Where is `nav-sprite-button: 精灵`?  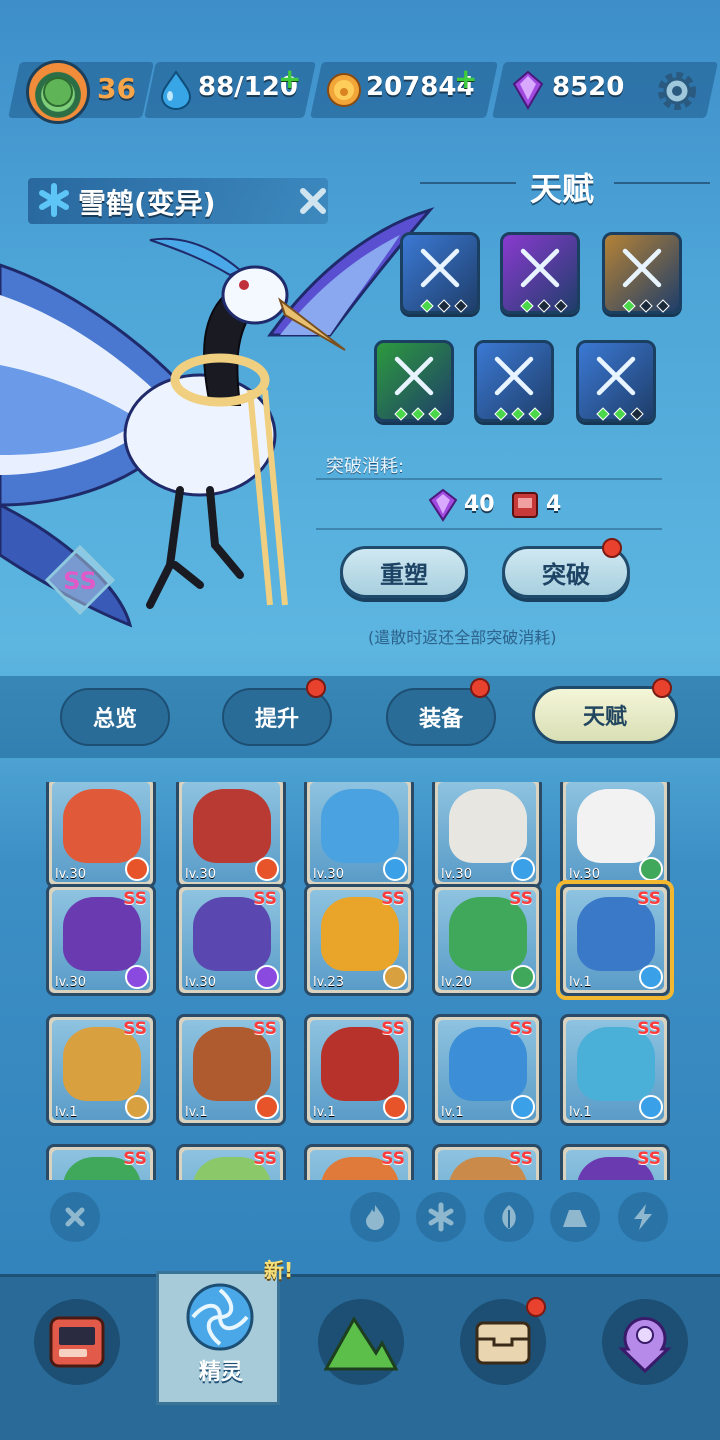 nav-sprite-button: 精灵 is located at coordinates (218, 1338).